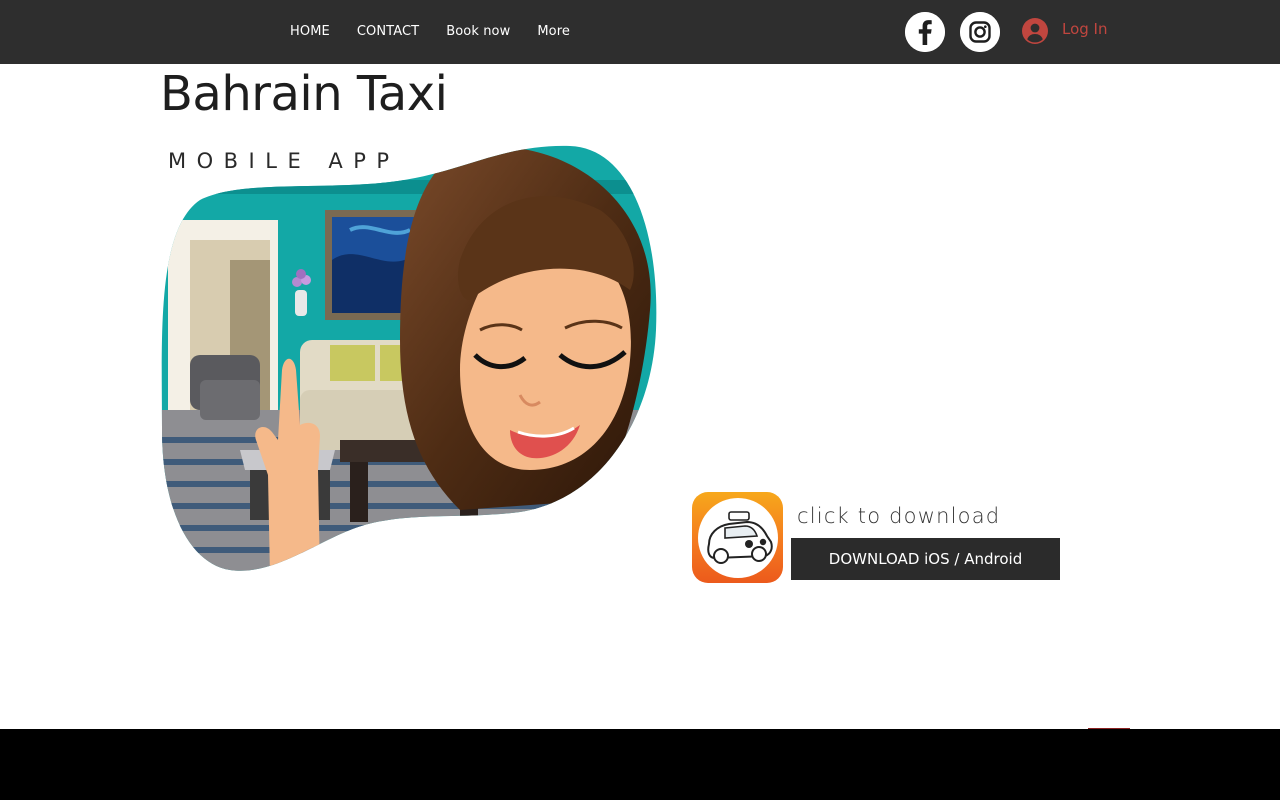  I want to click on instagram-icon, so click(980, 32).